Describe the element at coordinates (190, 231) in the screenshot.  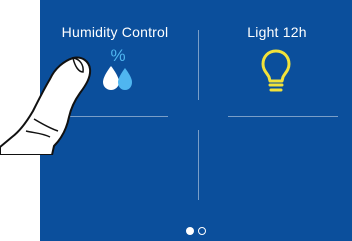
I see `page-dot-active` at that location.